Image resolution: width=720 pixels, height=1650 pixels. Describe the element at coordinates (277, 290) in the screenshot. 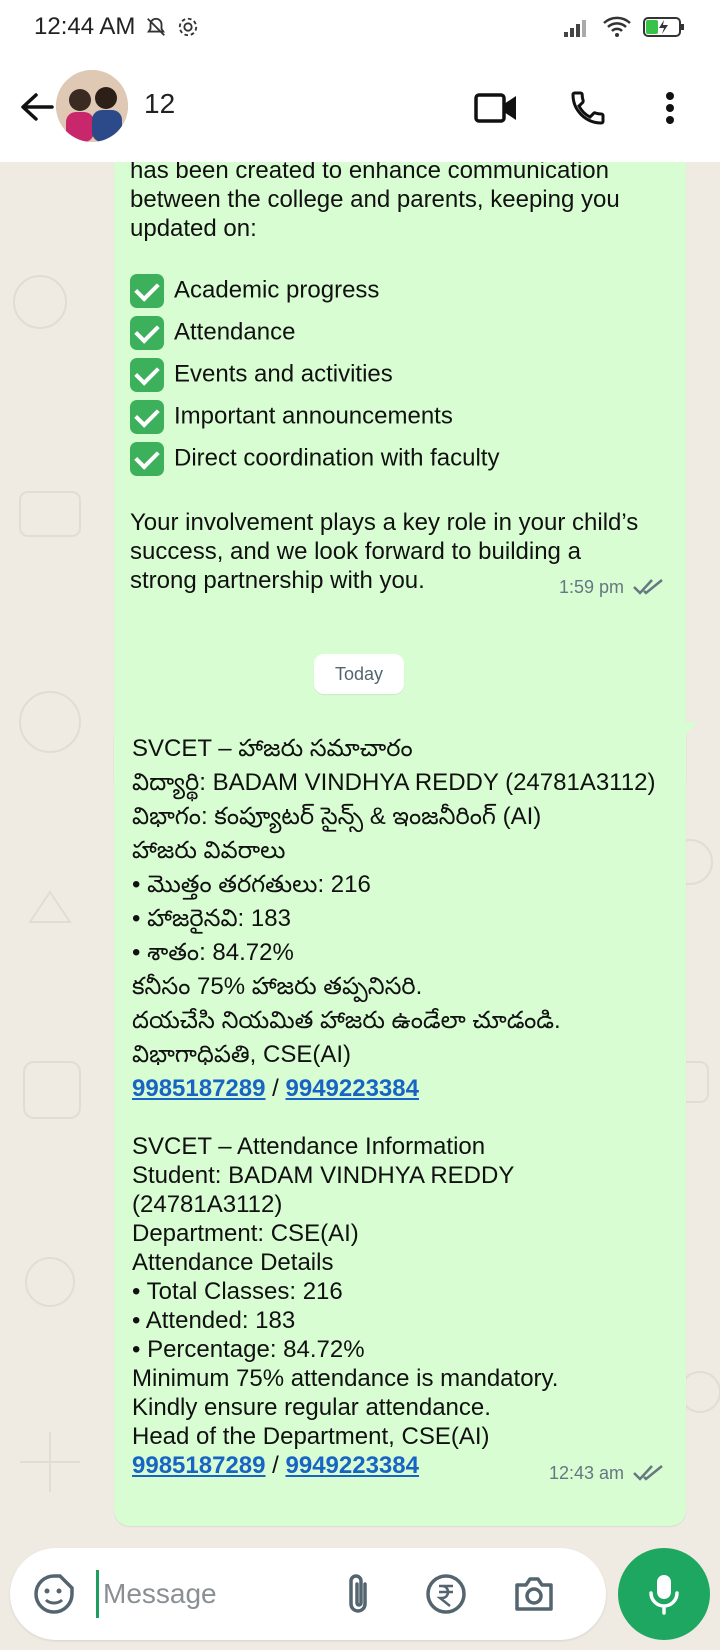

I see `checklist-item-label: Academic progress` at that location.